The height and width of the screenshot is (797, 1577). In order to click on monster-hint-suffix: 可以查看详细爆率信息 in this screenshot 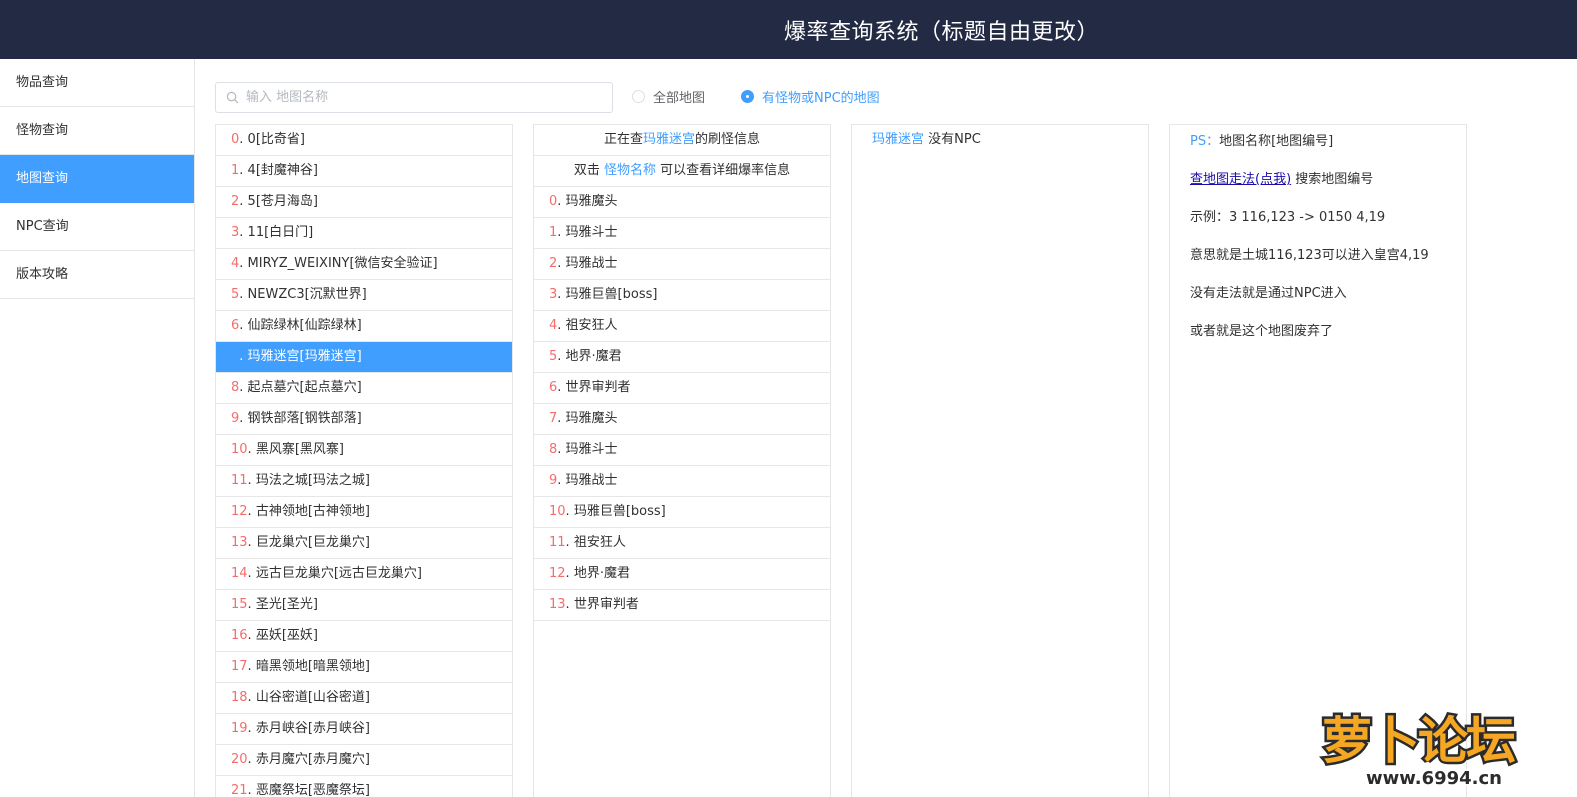, I will do `click(725, 170)`.